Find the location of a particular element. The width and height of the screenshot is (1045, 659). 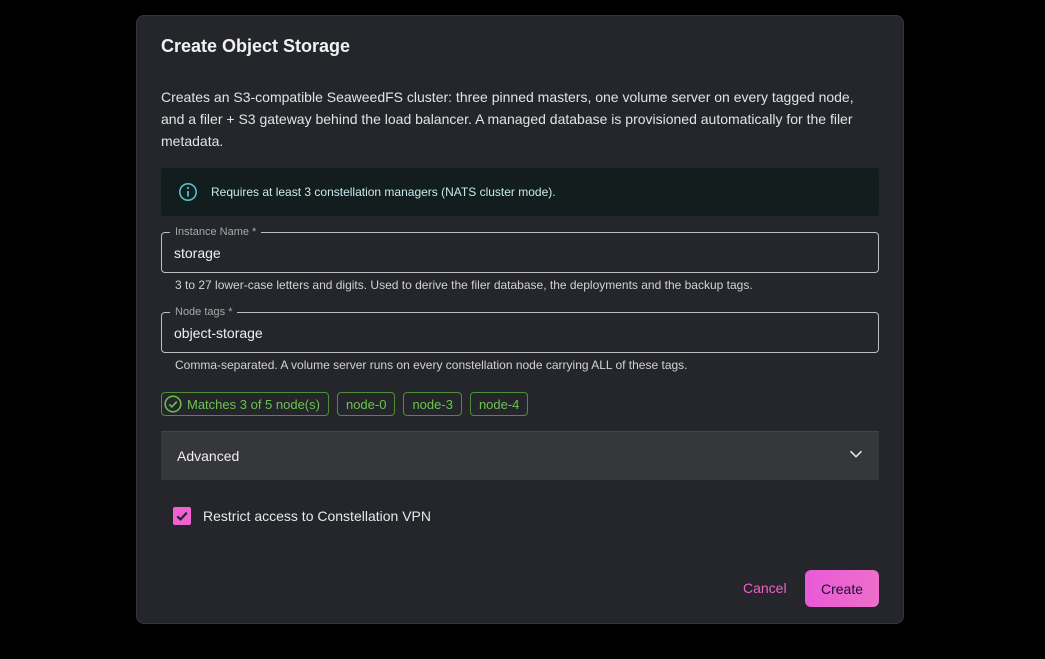

advanced-label: Advanced is located at coordinates (208, 456).